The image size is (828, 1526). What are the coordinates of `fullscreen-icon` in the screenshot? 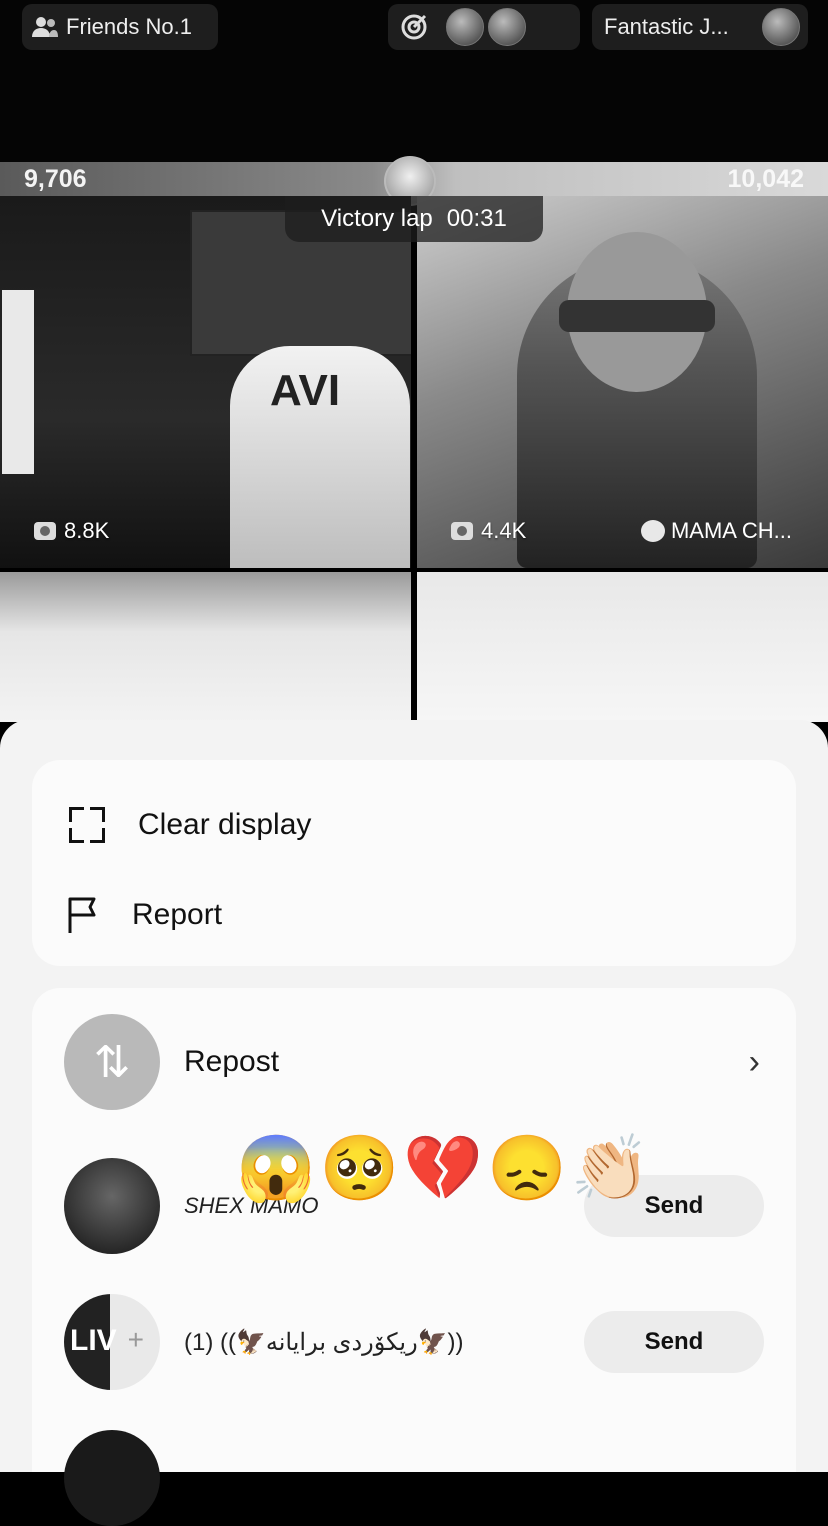 It's located at (87, 825).